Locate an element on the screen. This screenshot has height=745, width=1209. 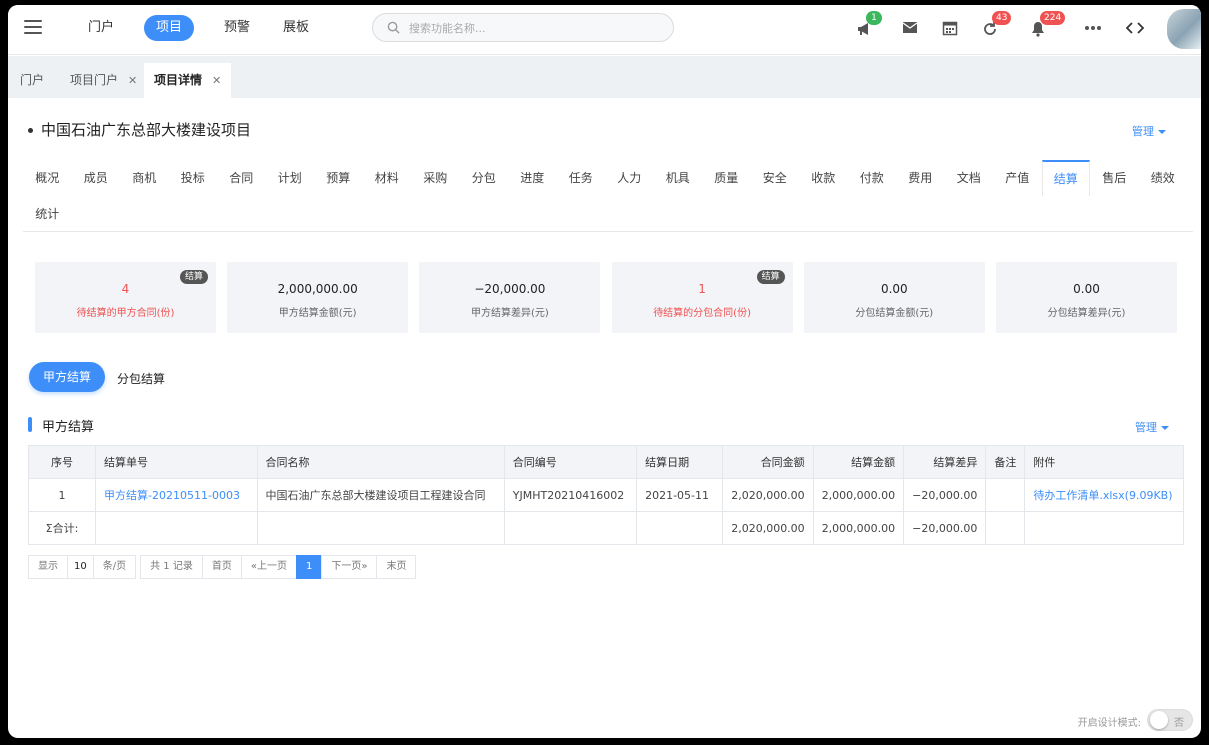
stat-card: 2,000,000.00 甲方结算金额(元) is located at coordinates (318, 297).